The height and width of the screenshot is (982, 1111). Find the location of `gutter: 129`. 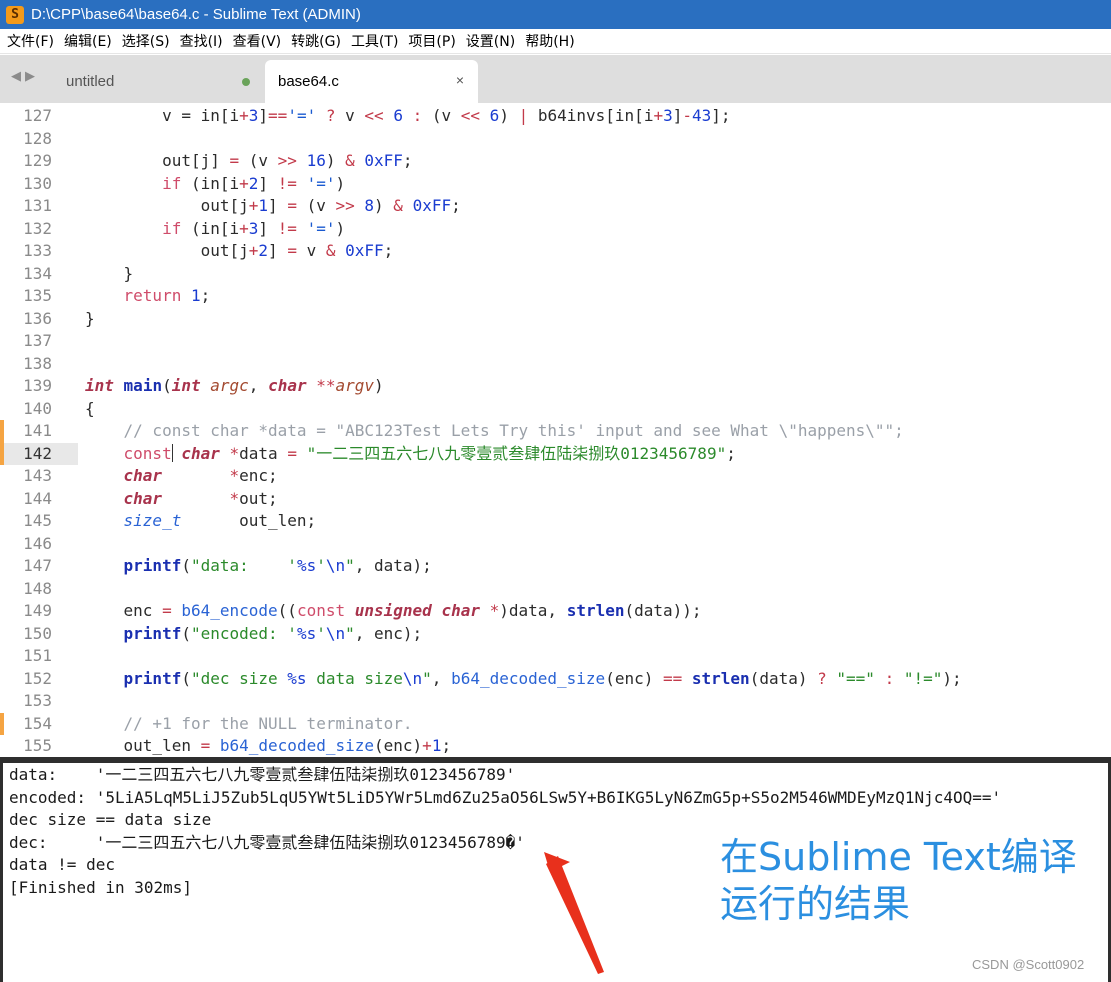

gutter: 129 is located at coordinates (39, 161).